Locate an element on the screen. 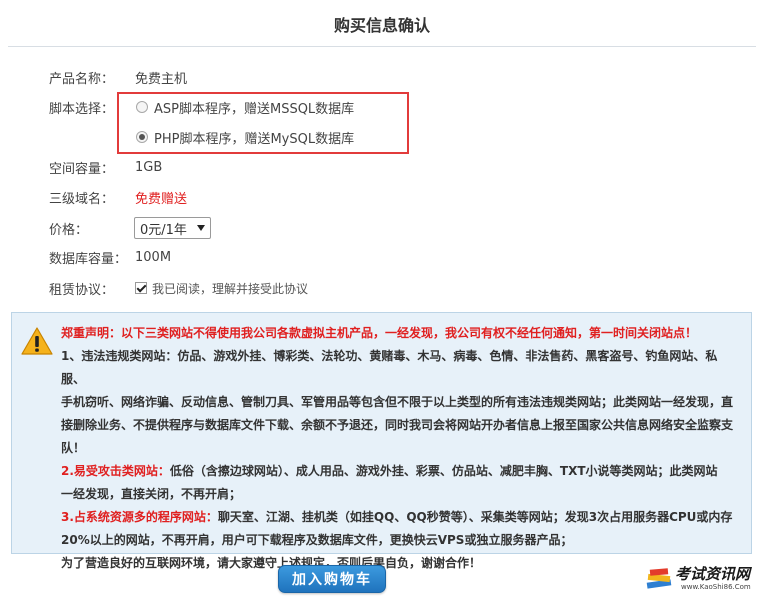  product-row: 产品名称： 免费主机 is located at coordinates (118, 77).